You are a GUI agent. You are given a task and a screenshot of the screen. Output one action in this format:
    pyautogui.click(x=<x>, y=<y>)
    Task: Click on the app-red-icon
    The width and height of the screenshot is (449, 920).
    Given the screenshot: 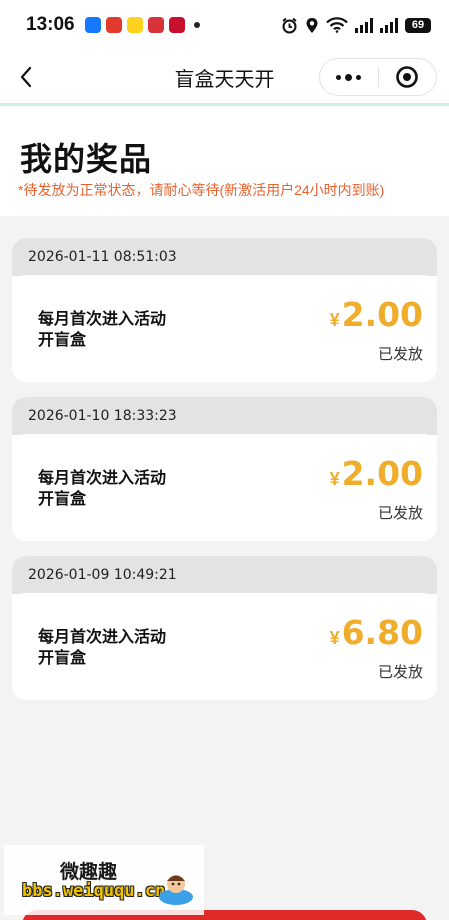 What is the action you would take?
    pyautogui.click(x=155, y=25)
    